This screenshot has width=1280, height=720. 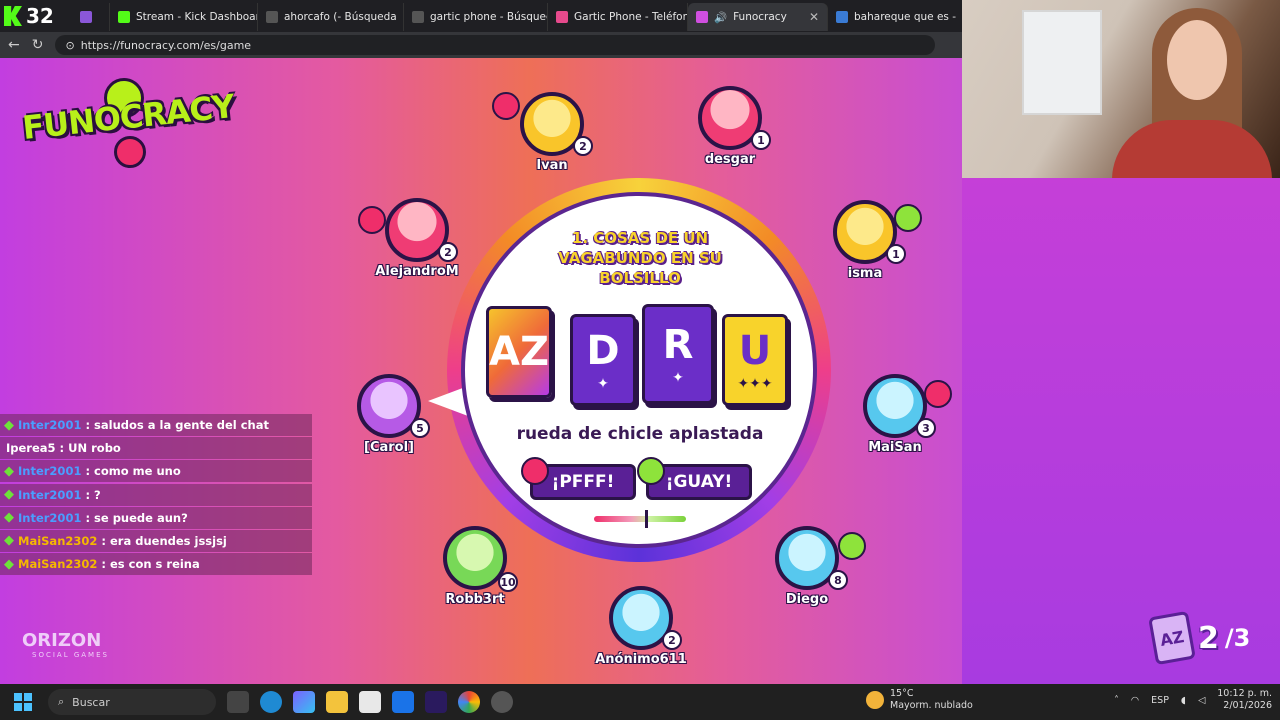 What do you see at coordinates (469, 702) in the screenshot?
I see `chrome-icon` at bounding box center [469, 702].